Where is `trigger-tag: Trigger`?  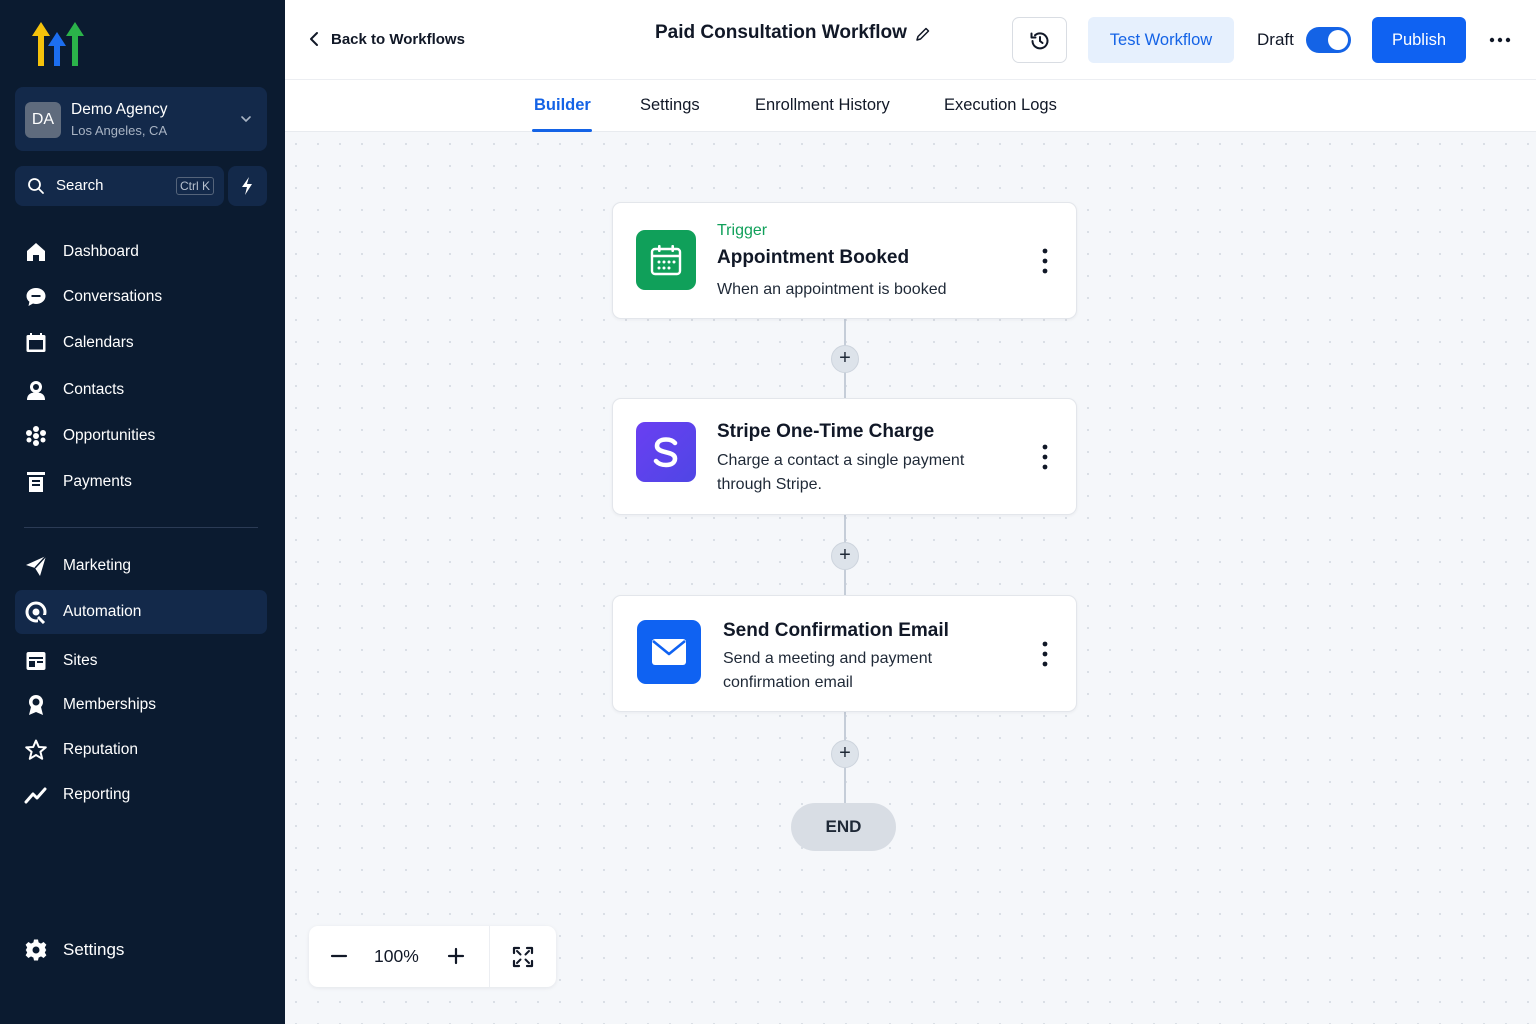
trigger-tag: Trigger is located at coordinates (742, 230).